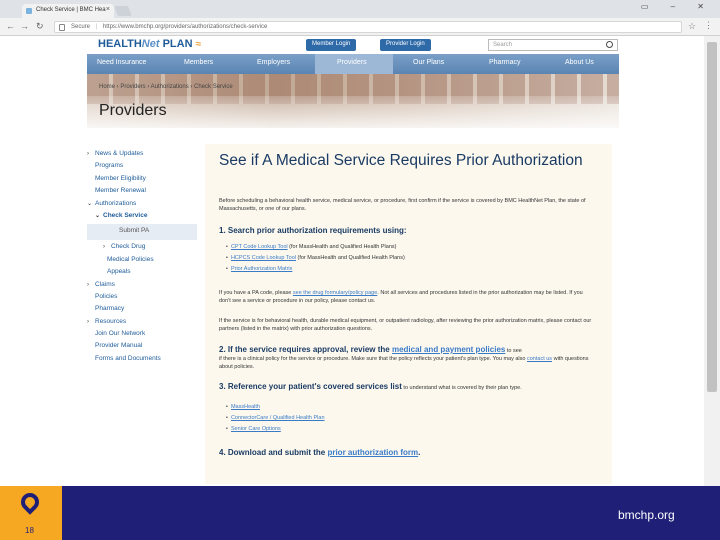  I want to click on list-item: MassHealth, so click(278, 409).